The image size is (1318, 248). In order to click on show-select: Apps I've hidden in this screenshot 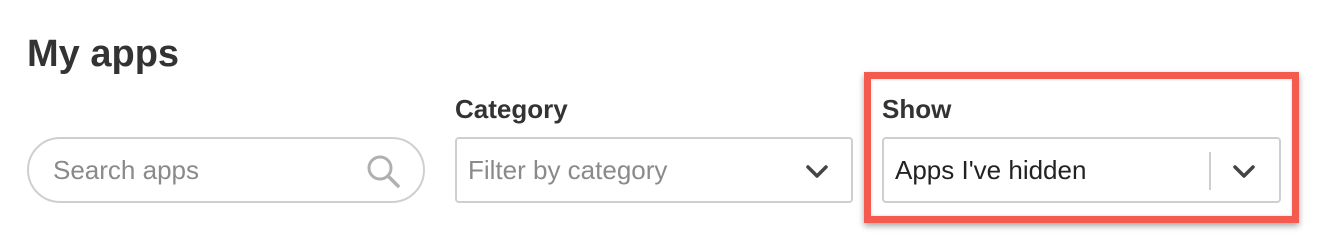, I will do `click(1081, 170)`.